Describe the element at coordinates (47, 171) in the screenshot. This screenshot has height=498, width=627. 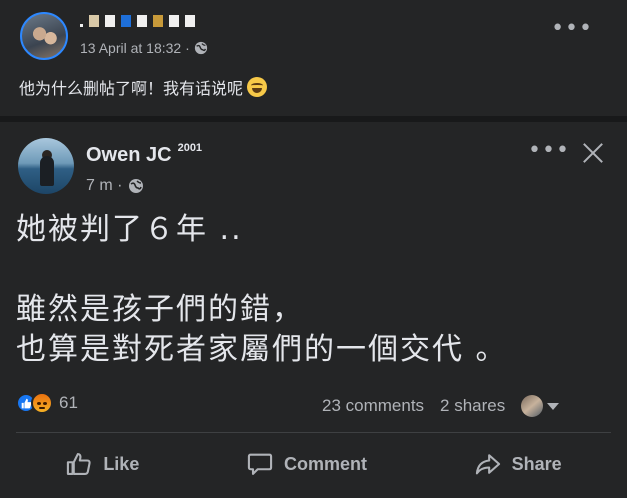
I see `avatar-figure` at that location.